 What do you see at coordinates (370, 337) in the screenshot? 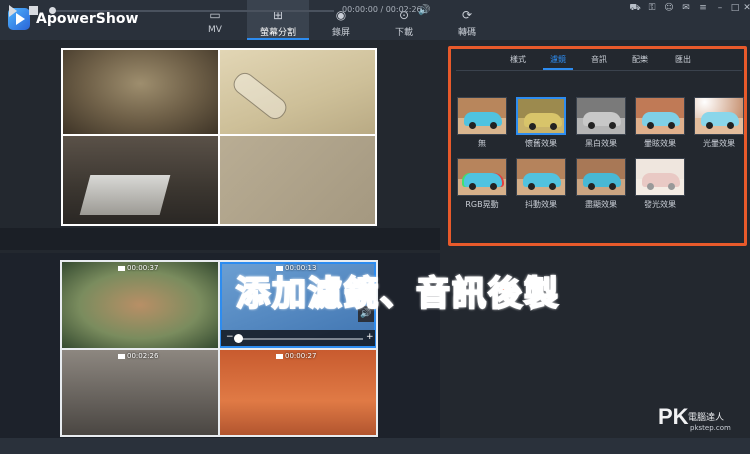
I see `volume-plus-icon: +` at bounding box center [370, 337].